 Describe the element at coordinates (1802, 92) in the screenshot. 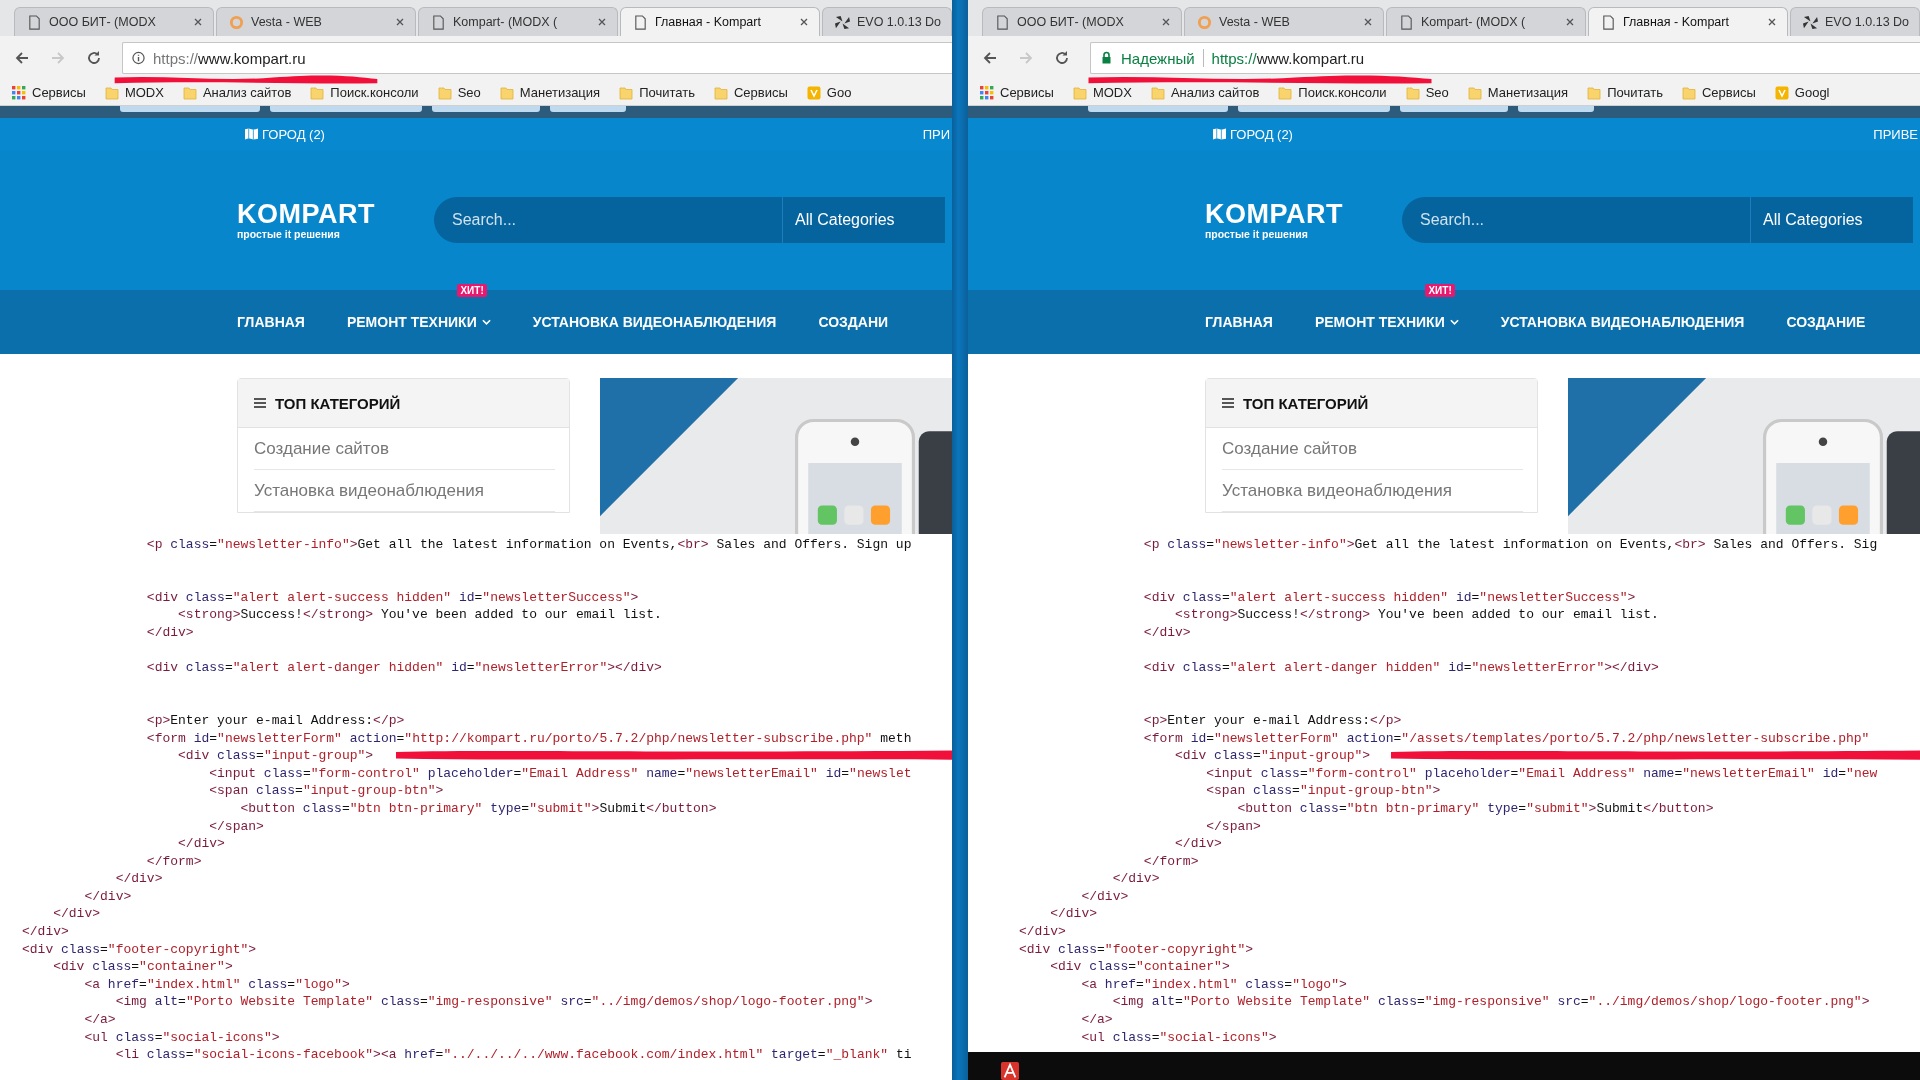

I see `bookmark: Googl` at that location.